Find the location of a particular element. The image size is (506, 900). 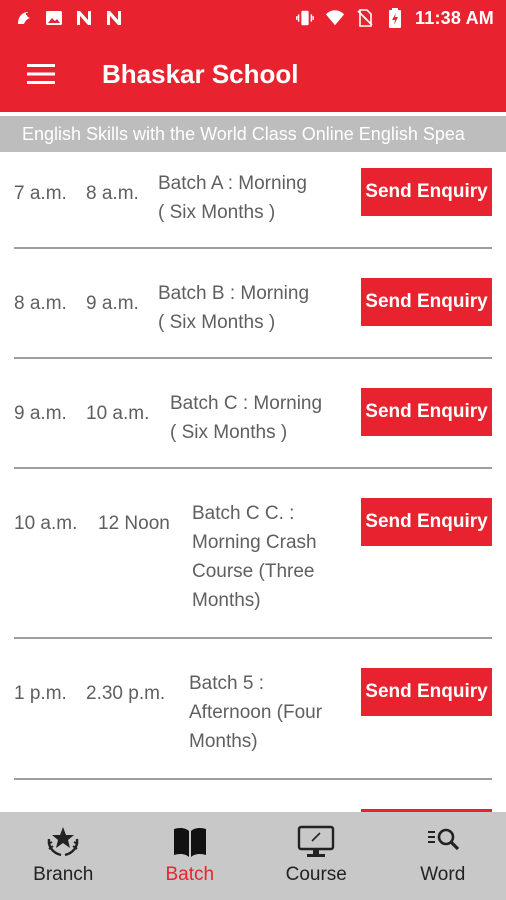

batch-row-partial is located at coordinates (253, 796).